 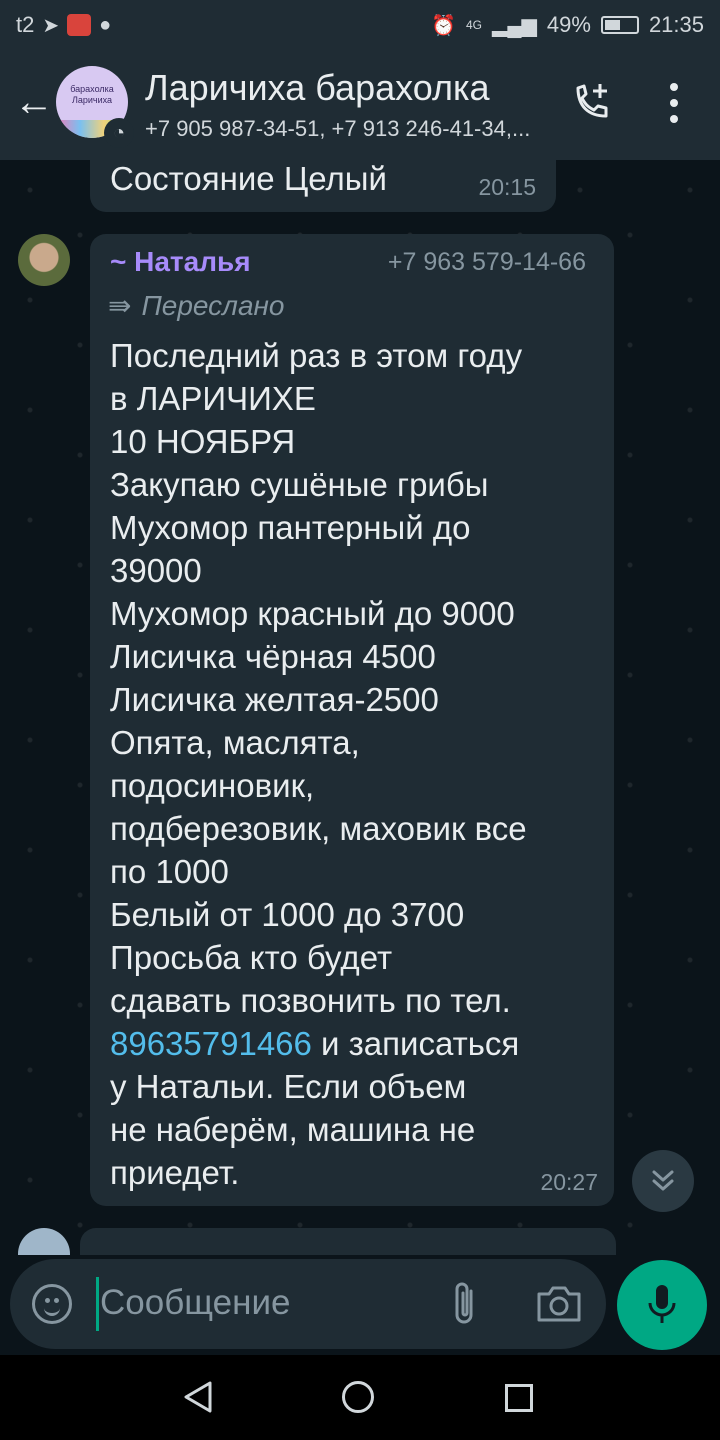 I want to click on message-line: 10 НОЯБРЯ, so click(x=203, y=441).